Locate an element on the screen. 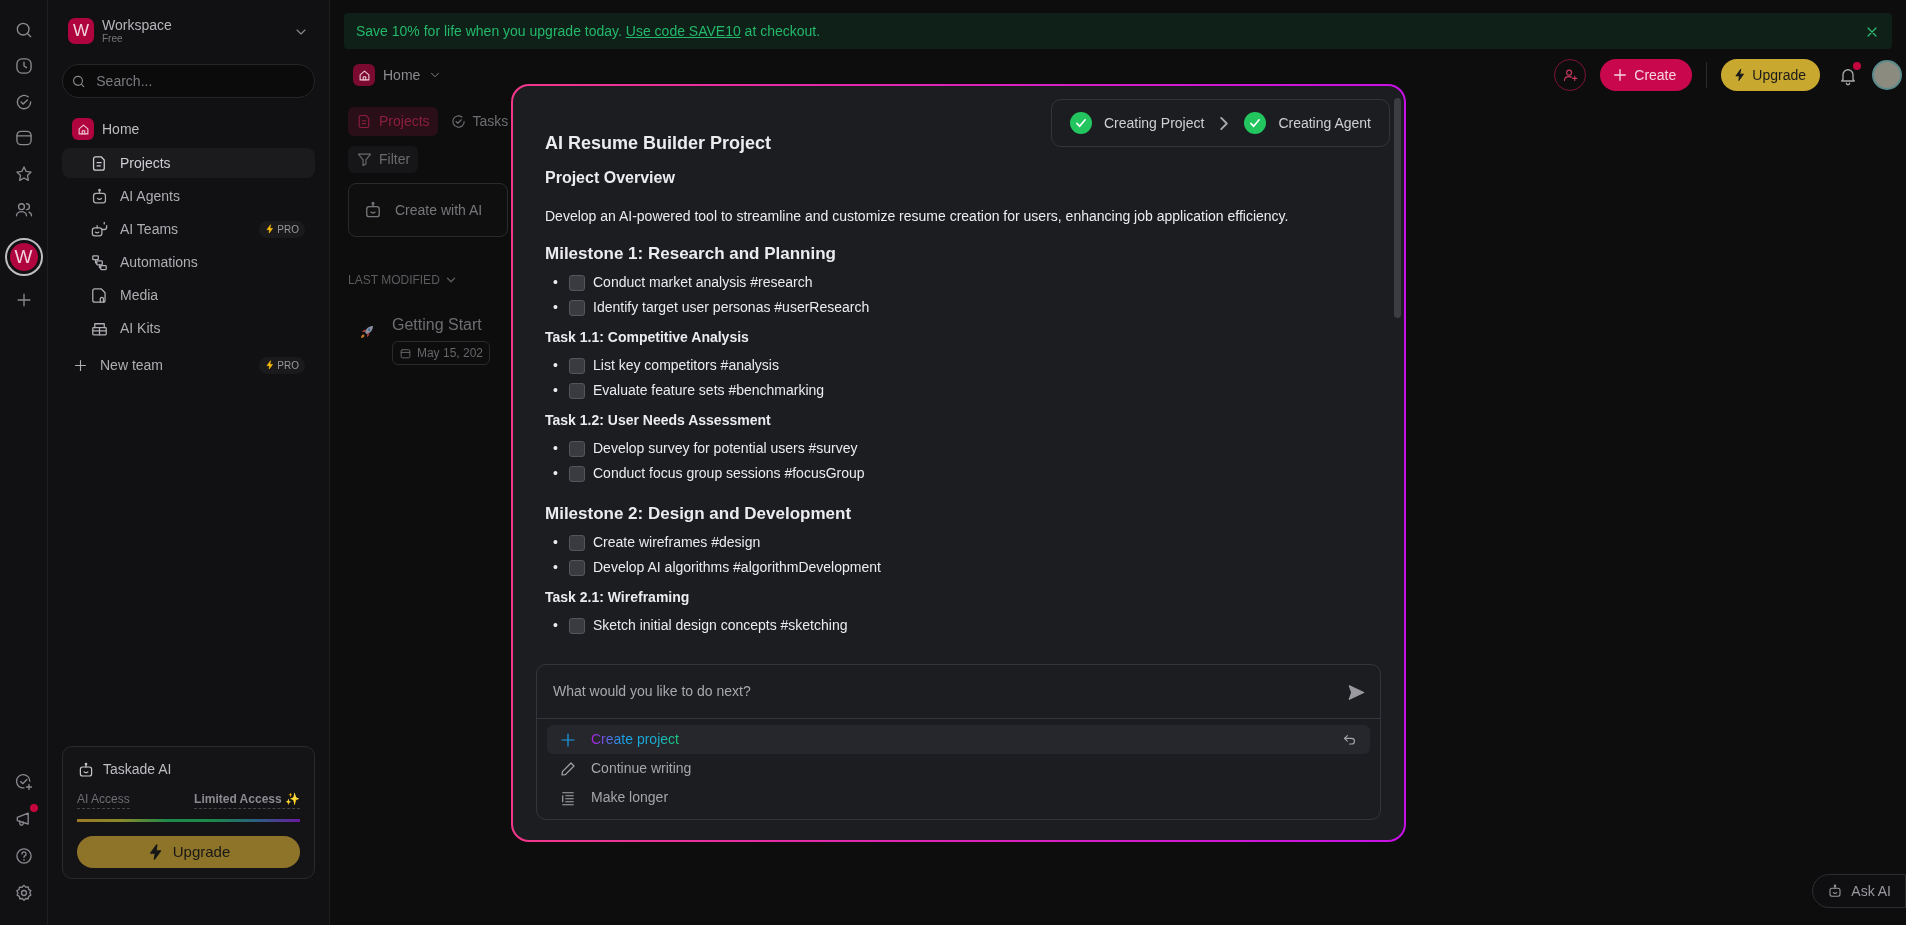 Image resolution: width=1906 pixels, height=925 pixels. create-with-ai-card: Create with AI is located at coordinates (428, 210).